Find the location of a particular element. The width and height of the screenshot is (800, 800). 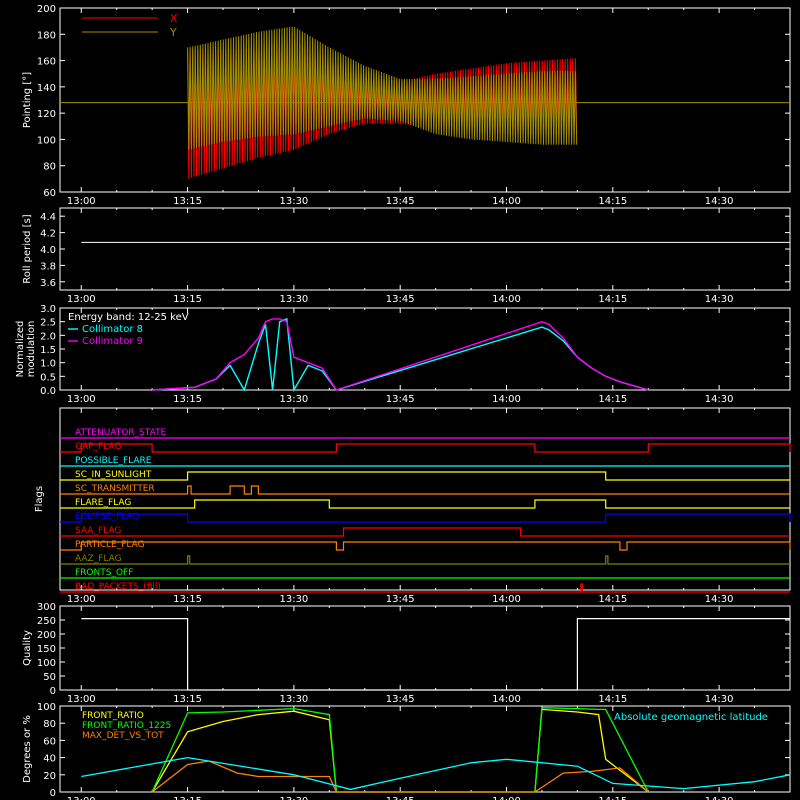

legend-label: Y is located at coordinates (173, 32).